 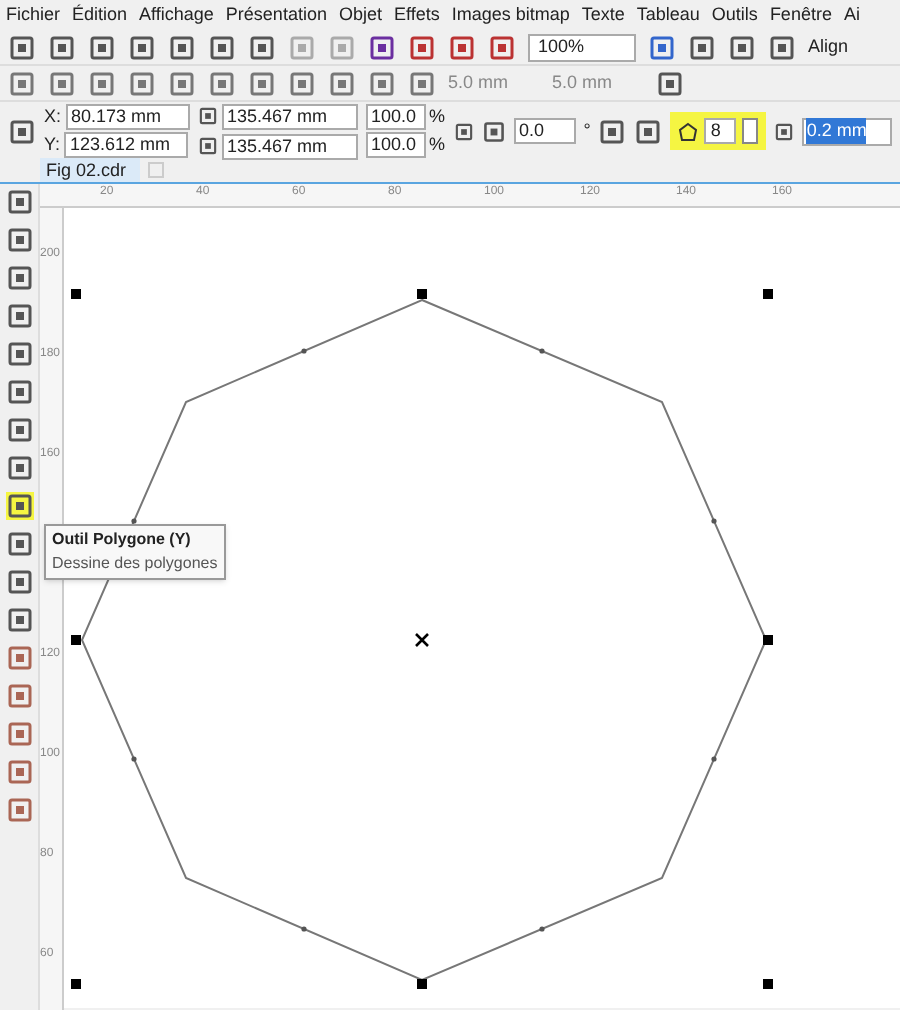 I want to click on menu-item: Ai, so click(x=851, y=15).